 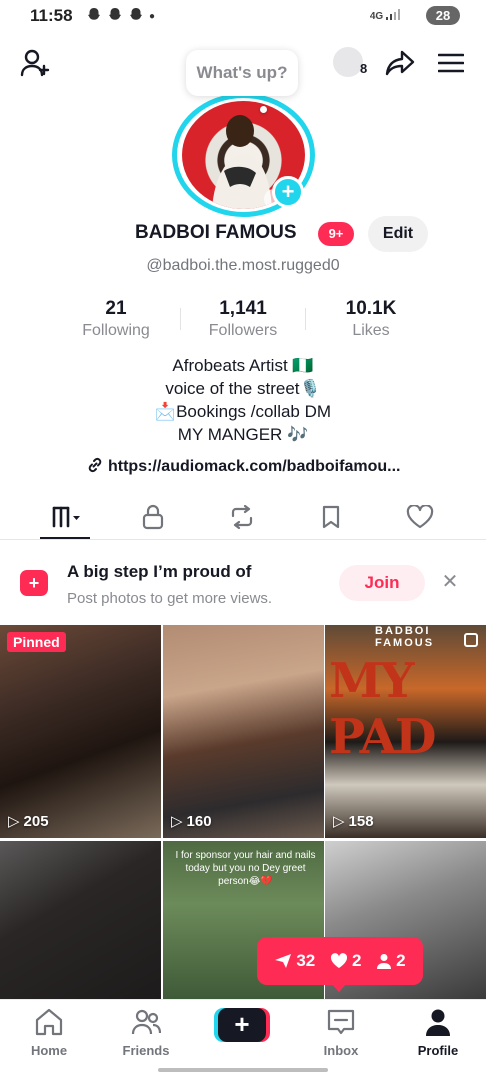 I want to click on video-thumbnail, so click(x=80, y=920).